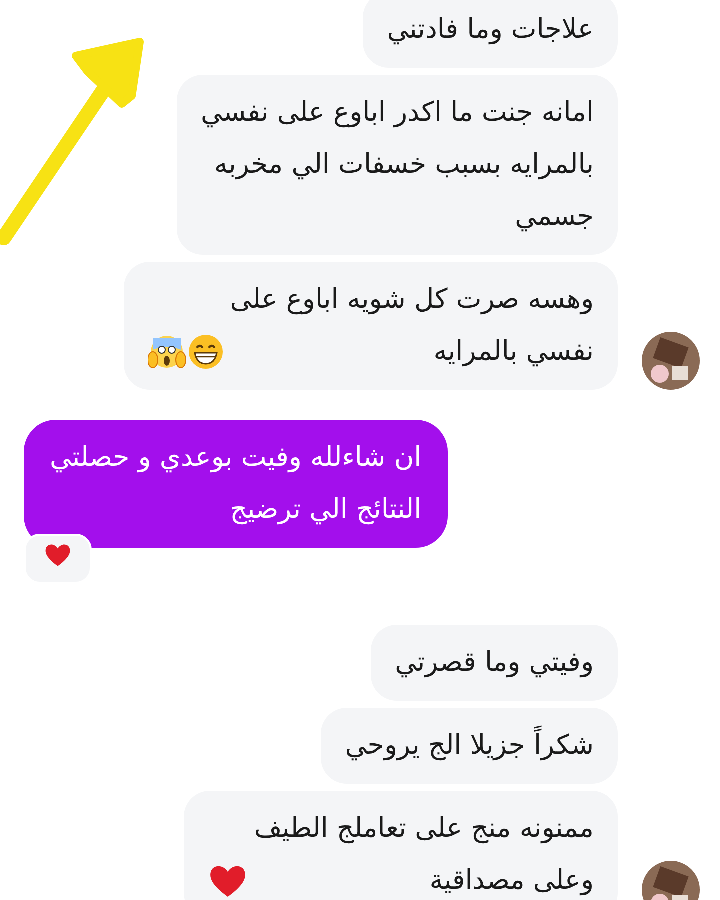 The image size is (720, 900). Describe the element at coordinates (58, 555) in the screenshot. I see `heart-icon` at that location.